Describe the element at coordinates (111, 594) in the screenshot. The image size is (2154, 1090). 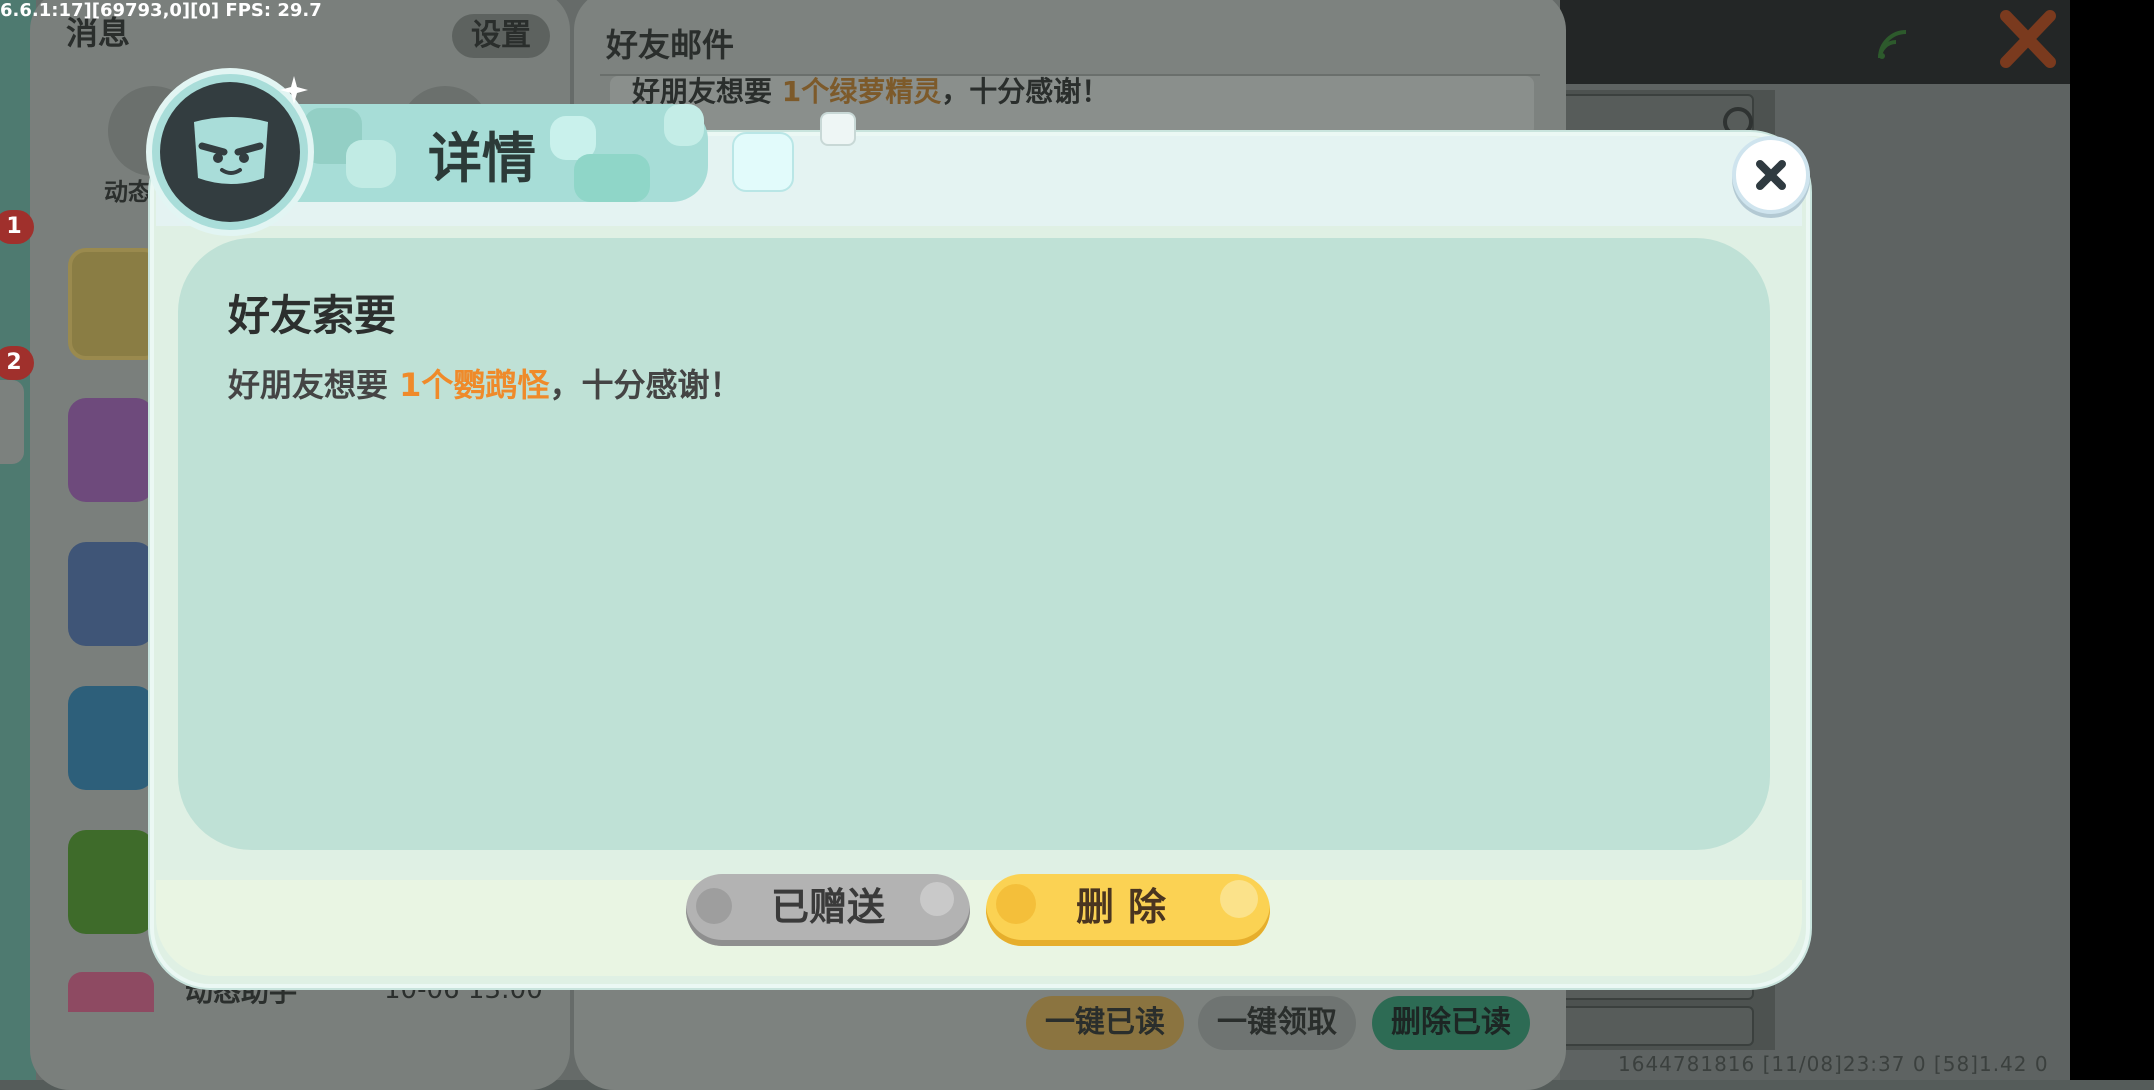
I see `gear-icon` at that location.